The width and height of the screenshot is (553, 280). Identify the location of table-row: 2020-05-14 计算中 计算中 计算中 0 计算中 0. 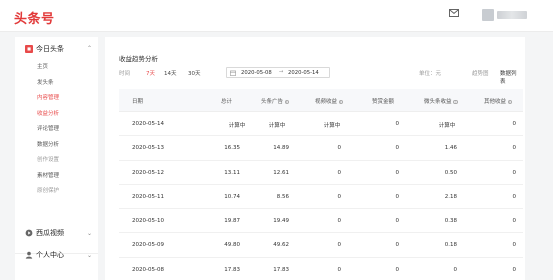
(321, 124).